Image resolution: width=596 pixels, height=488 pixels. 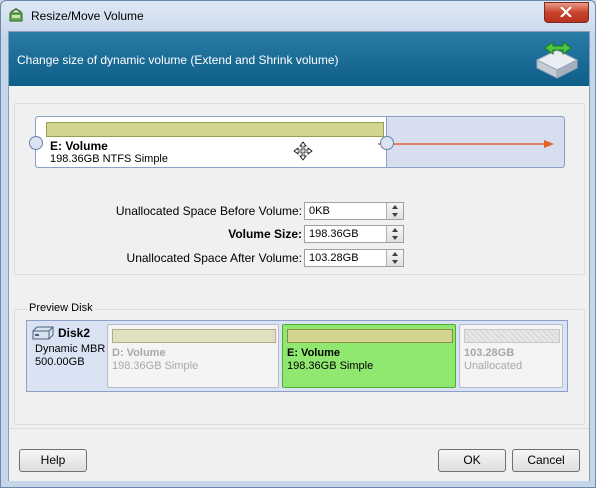 I want to click on volume-name: E: Volume, so click(x=313, y=353).